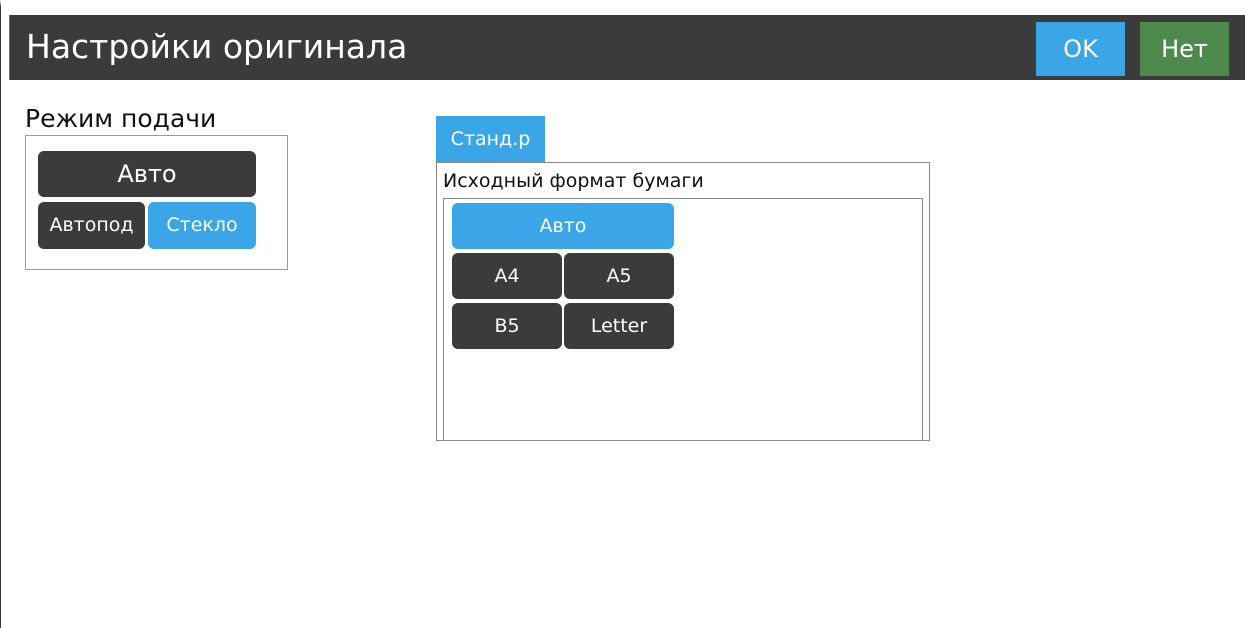 This screenshot has width=1245, height=628. What do you see at coordinates (683, 319) in the screenshot?
I see `original-size-options: Авто A4 A5 B5 Letter` at bounding box center [683, 319].